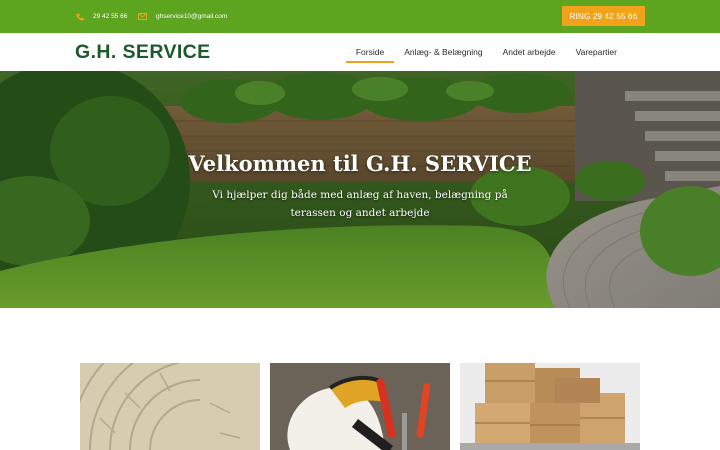  What do you see at coordinates (603, 16) in the screenshot?
I see `call-button: RING 29 42 55 66` at bounding box center [603, 16].